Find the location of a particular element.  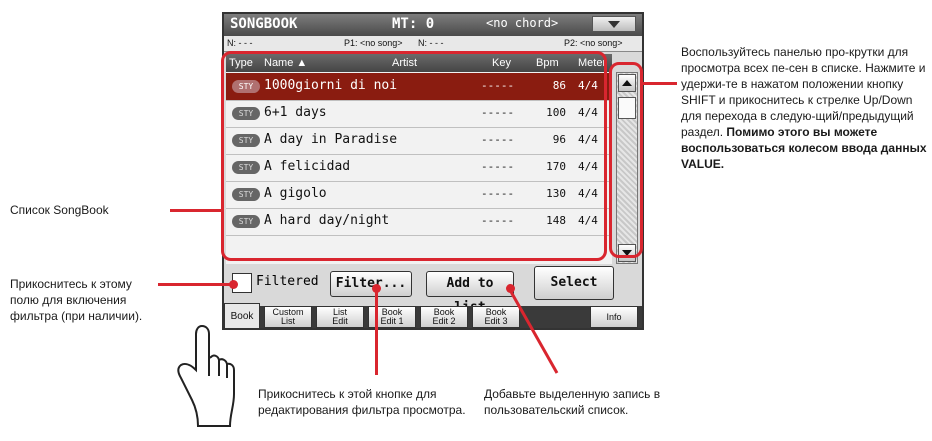

n-info-mid: N: - - - is located at coordinates (431, 43).